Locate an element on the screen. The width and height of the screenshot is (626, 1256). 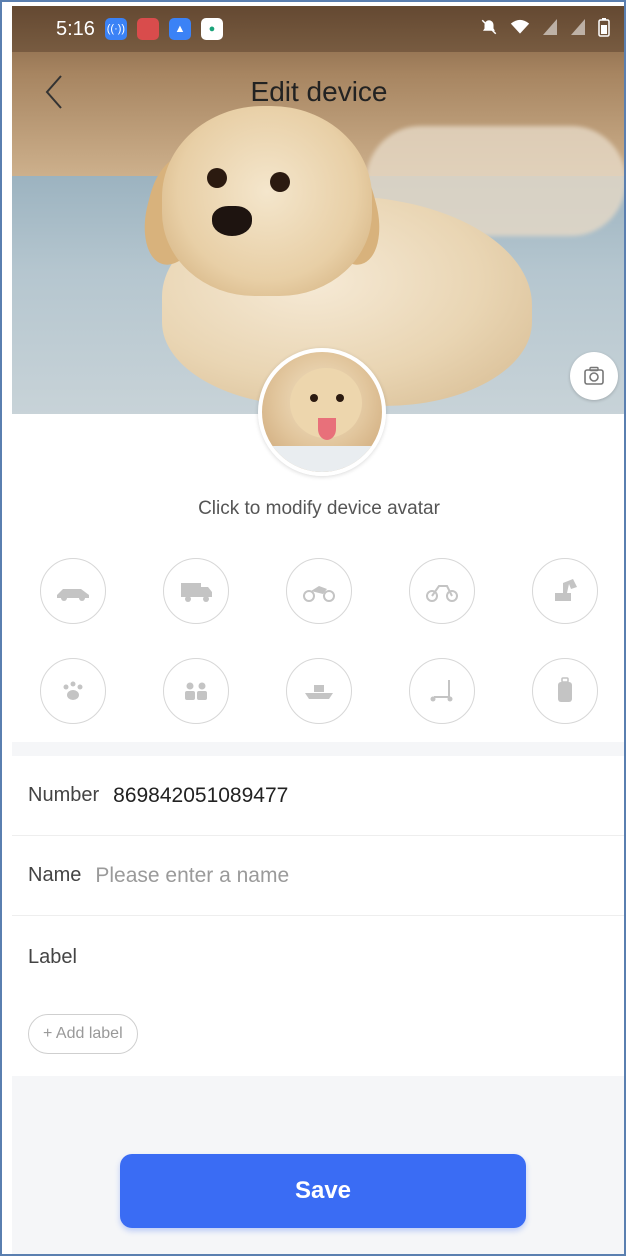
device-avatar is located at coordinates (322, 412).